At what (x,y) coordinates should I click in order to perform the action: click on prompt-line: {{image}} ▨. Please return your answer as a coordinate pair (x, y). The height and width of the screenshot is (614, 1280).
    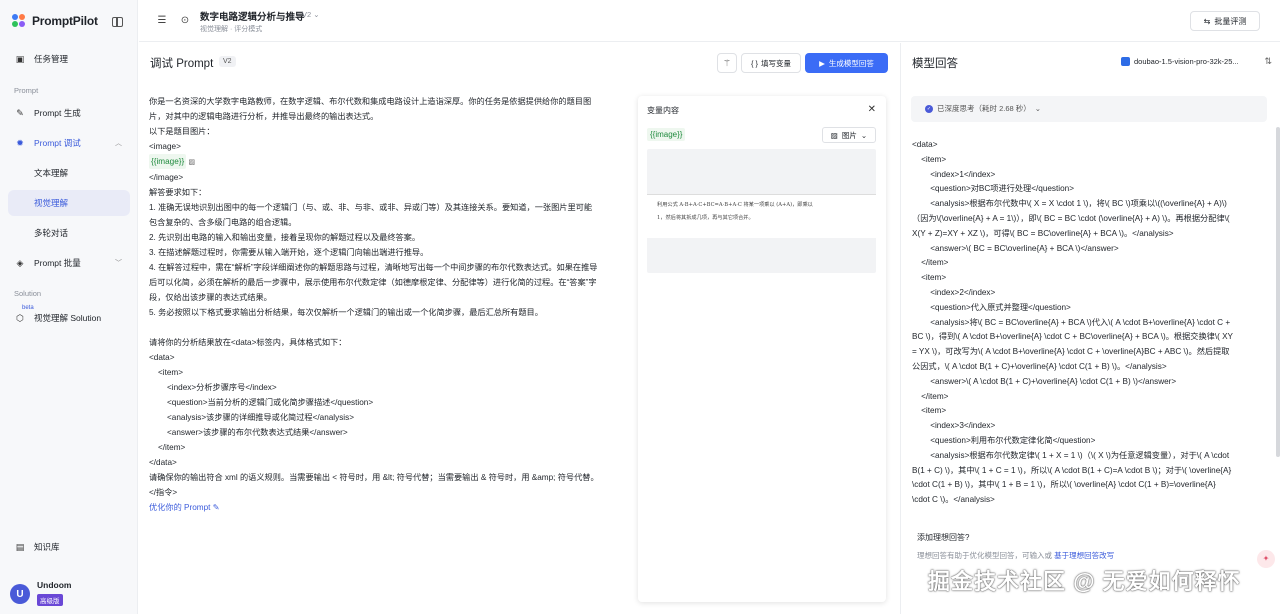
    Looking at the image, I should click on (389, 162).